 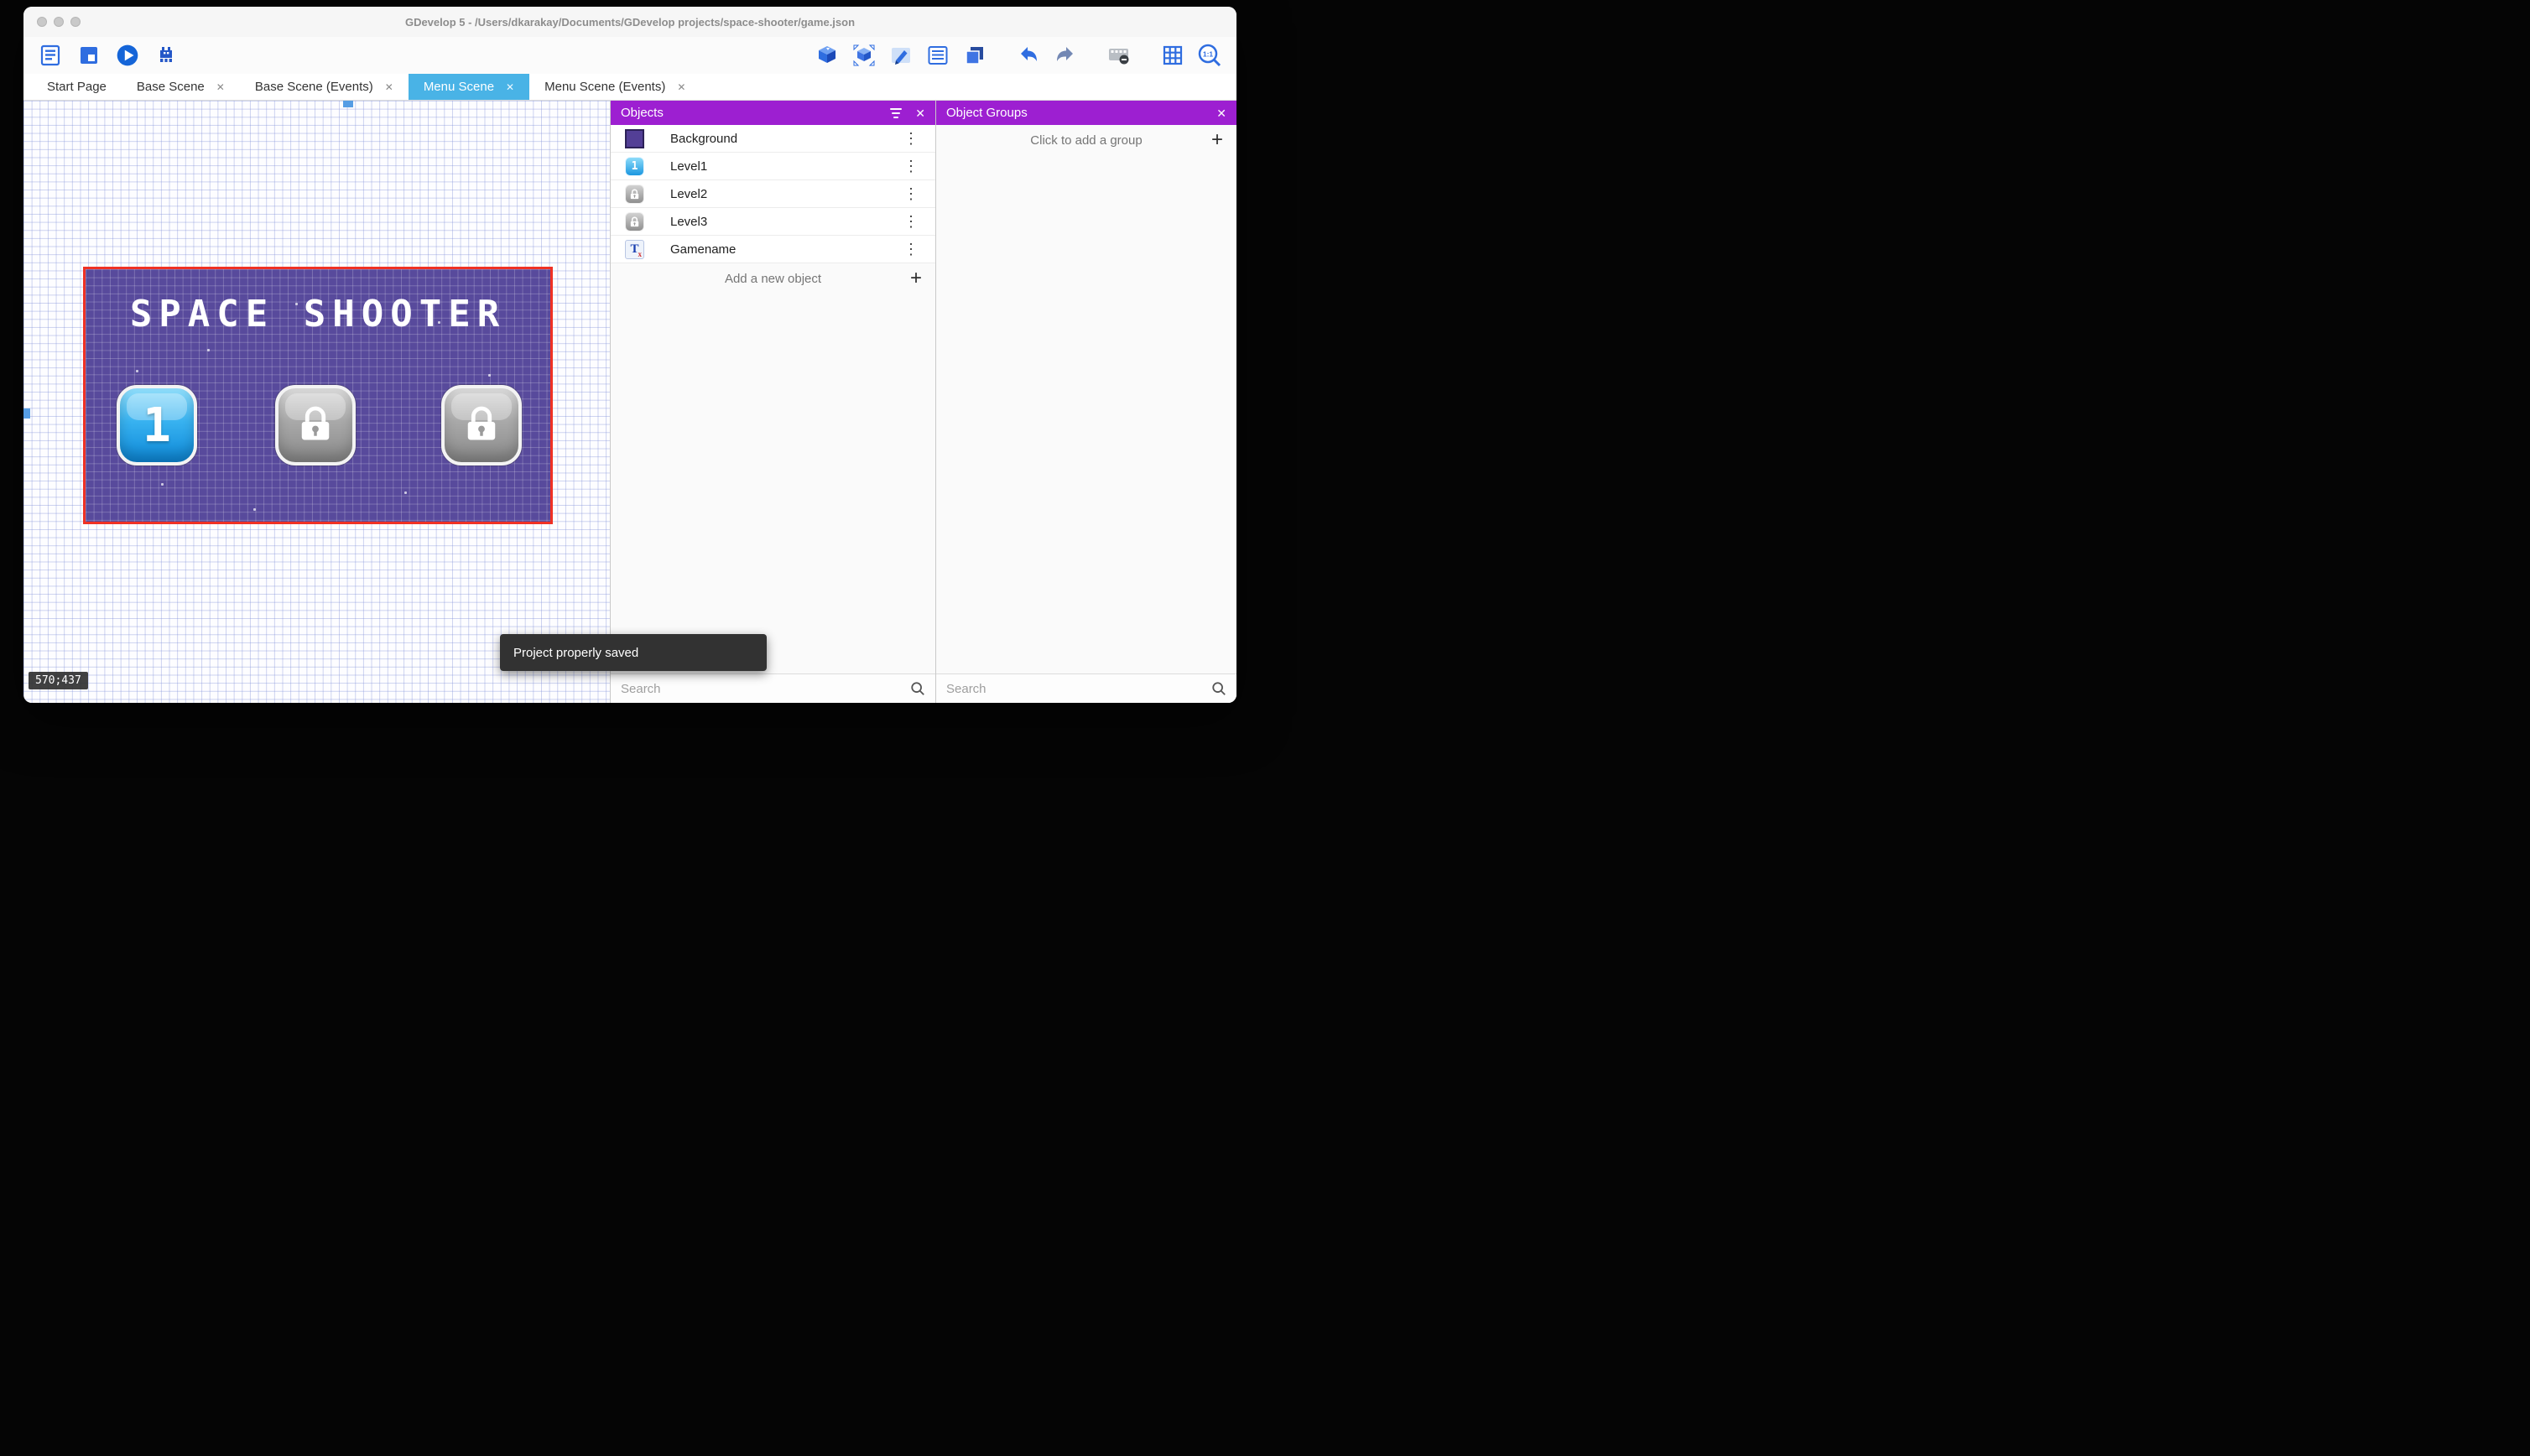 I want to click on new-window-icon, so click(x=88, y=55).